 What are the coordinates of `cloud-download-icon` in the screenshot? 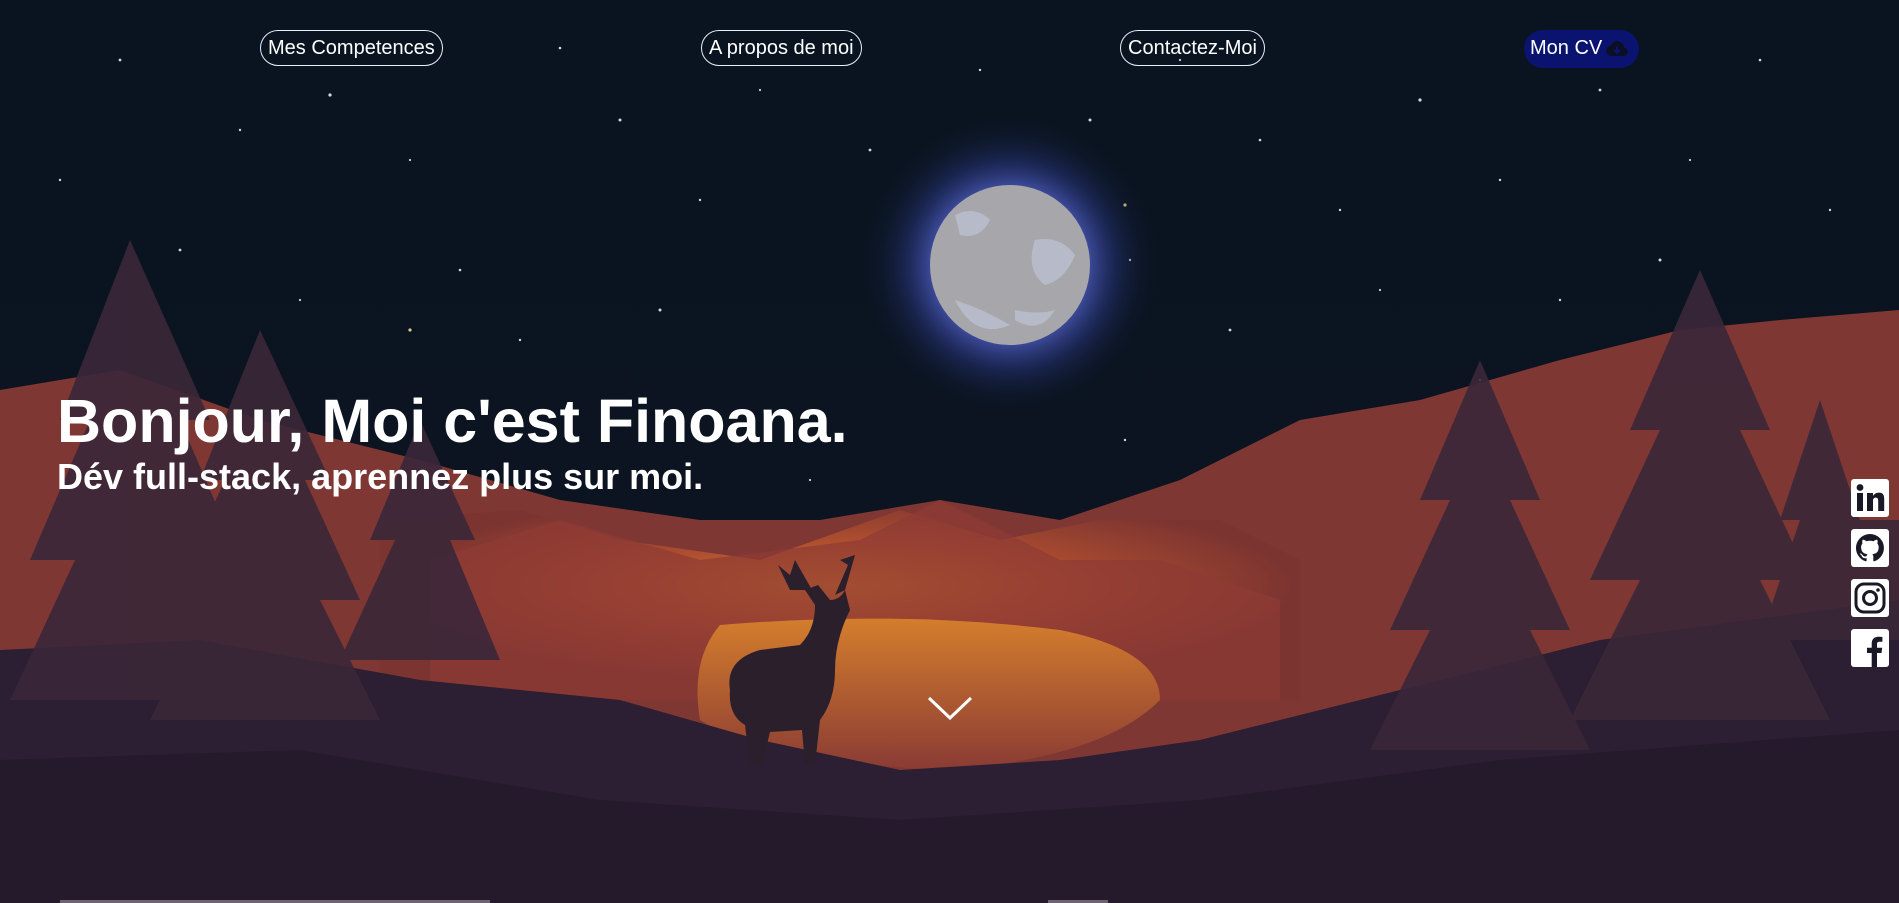 It's located at (1617, 48).